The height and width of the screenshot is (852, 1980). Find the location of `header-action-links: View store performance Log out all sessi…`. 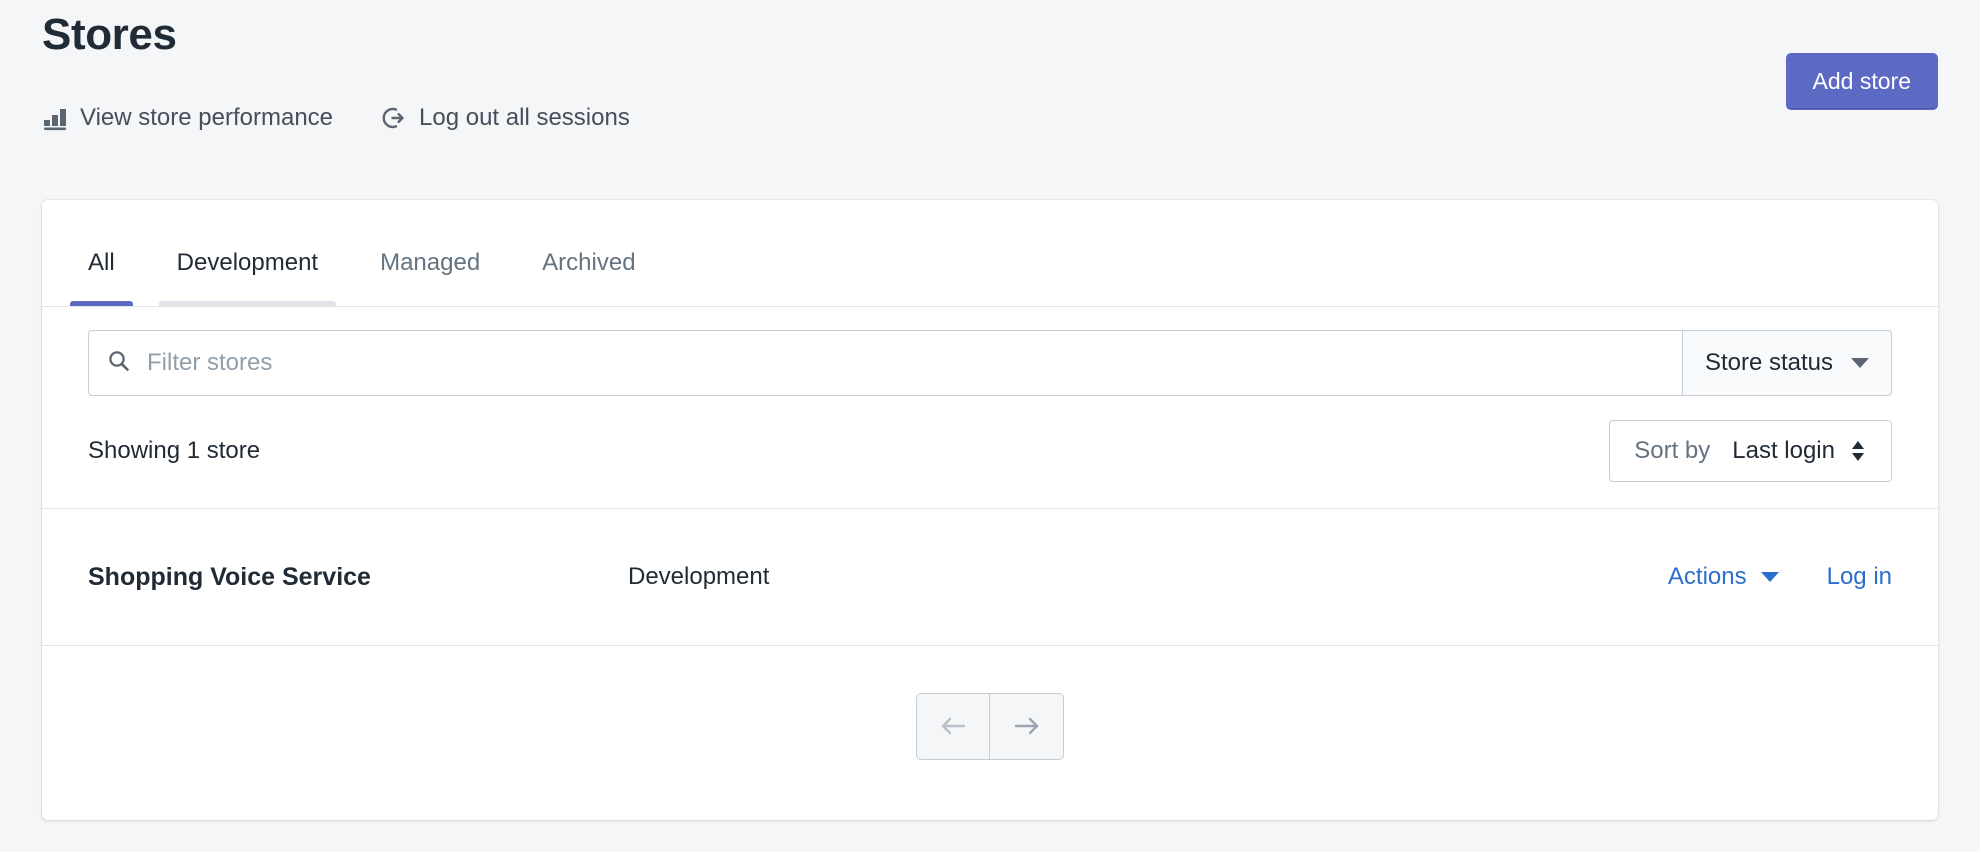

header-action-links: View store performance Log out all sessi… is located at coordinates (336, 118).